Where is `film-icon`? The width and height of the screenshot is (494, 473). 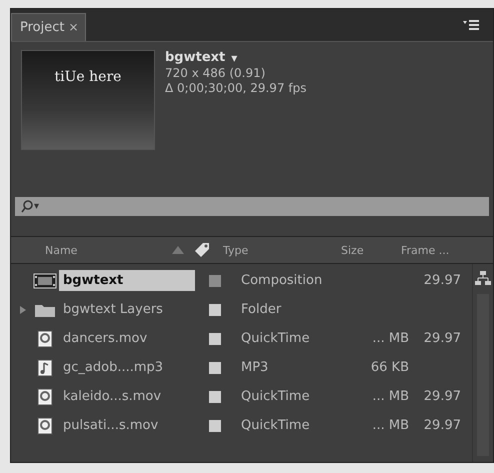 film-icon is located at coordinates (45, 281).